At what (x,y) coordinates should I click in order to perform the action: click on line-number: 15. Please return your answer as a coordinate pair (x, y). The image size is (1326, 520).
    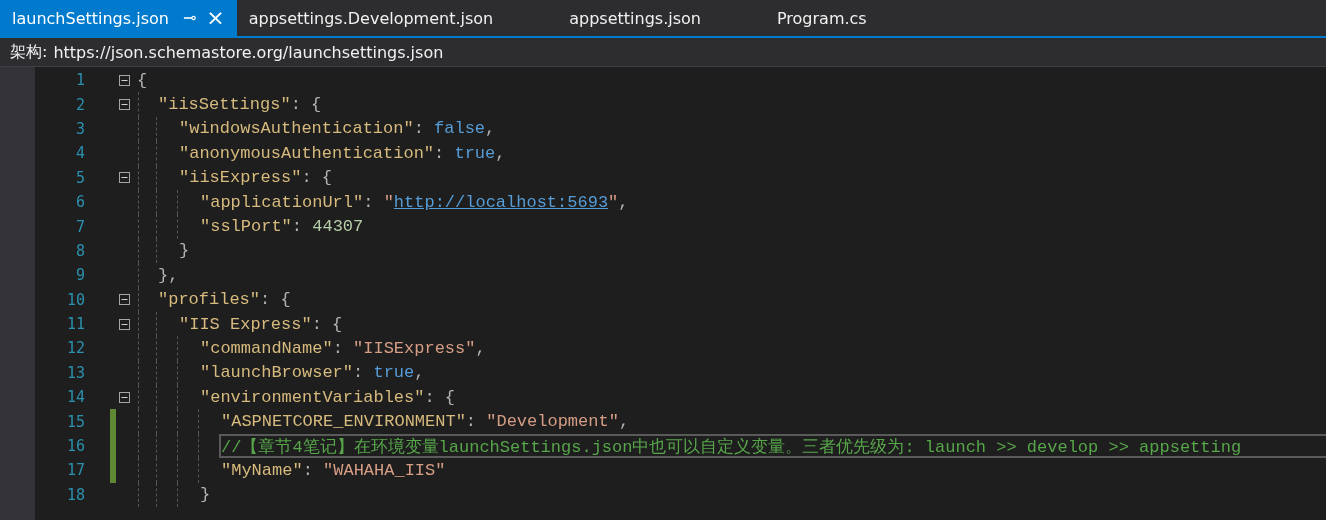
    Looking at the image, I should click on (75, 421).